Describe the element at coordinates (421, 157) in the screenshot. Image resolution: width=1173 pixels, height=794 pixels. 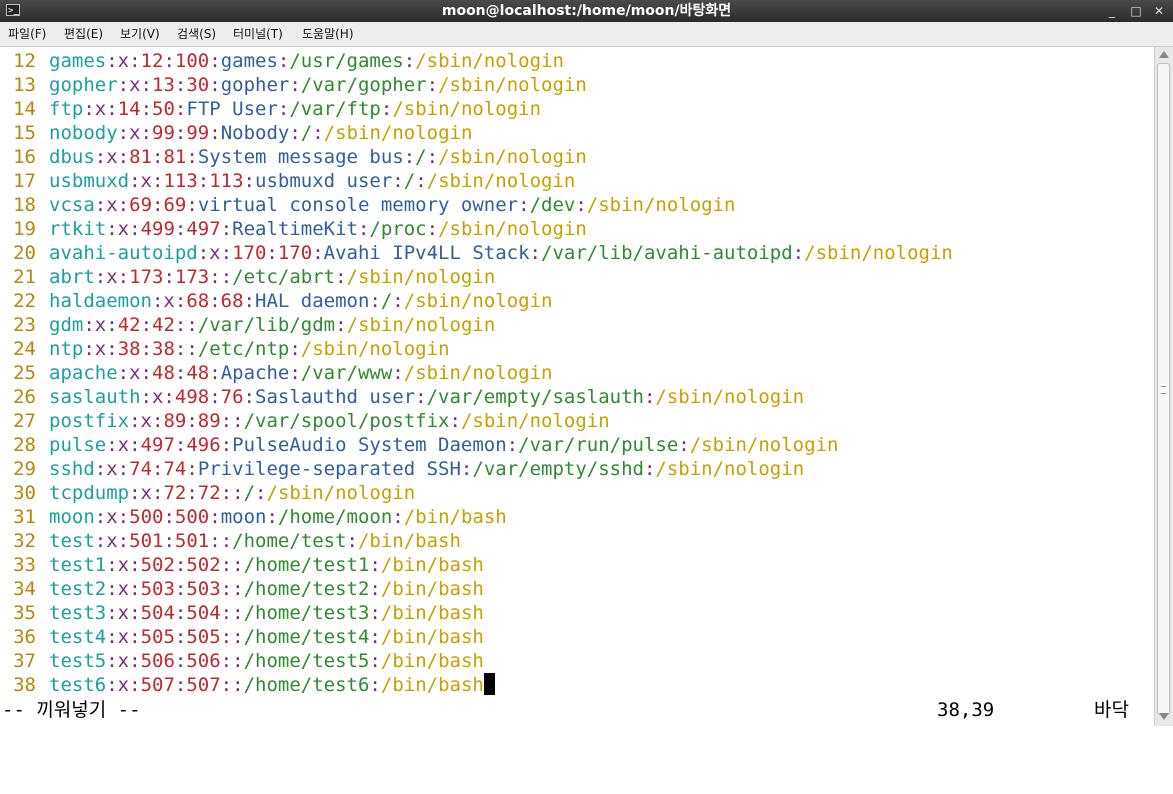
I see `home-directory: /` at that location.